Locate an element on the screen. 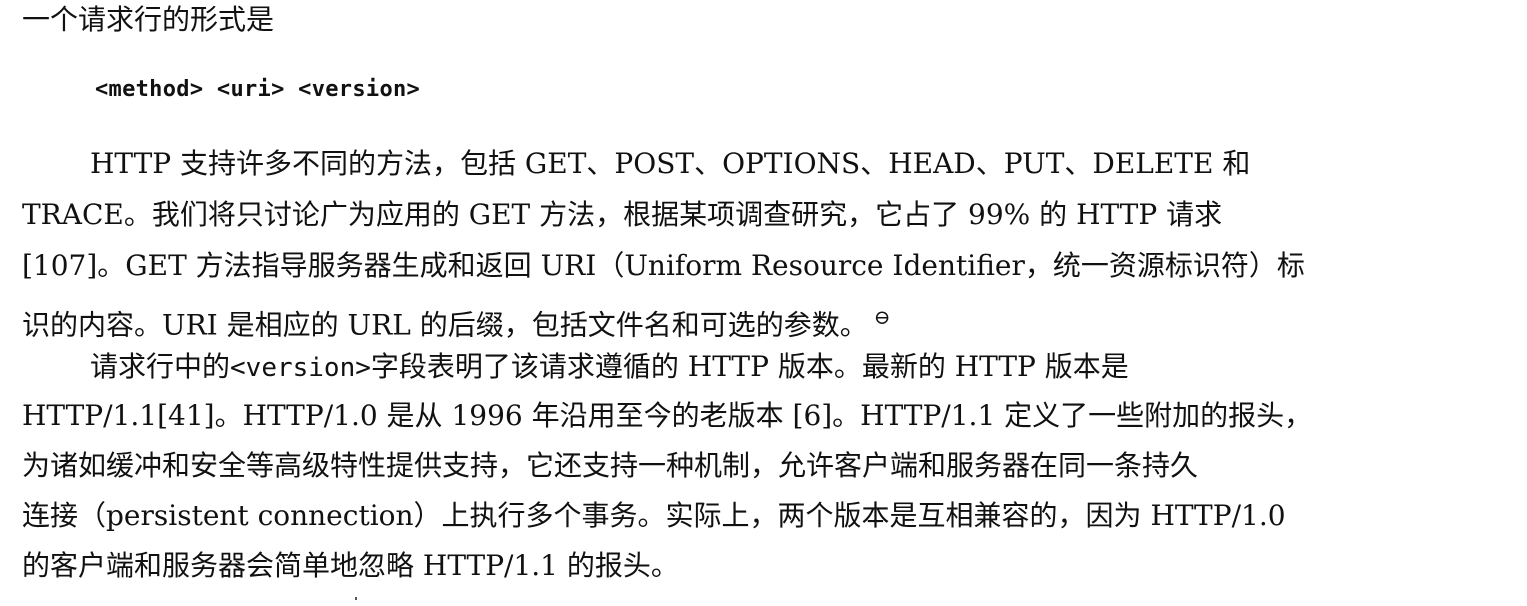 This screenshot has height=606, width=1527. intro-heading: 一个请求行的形式是 is located at coordinates (148, 19).